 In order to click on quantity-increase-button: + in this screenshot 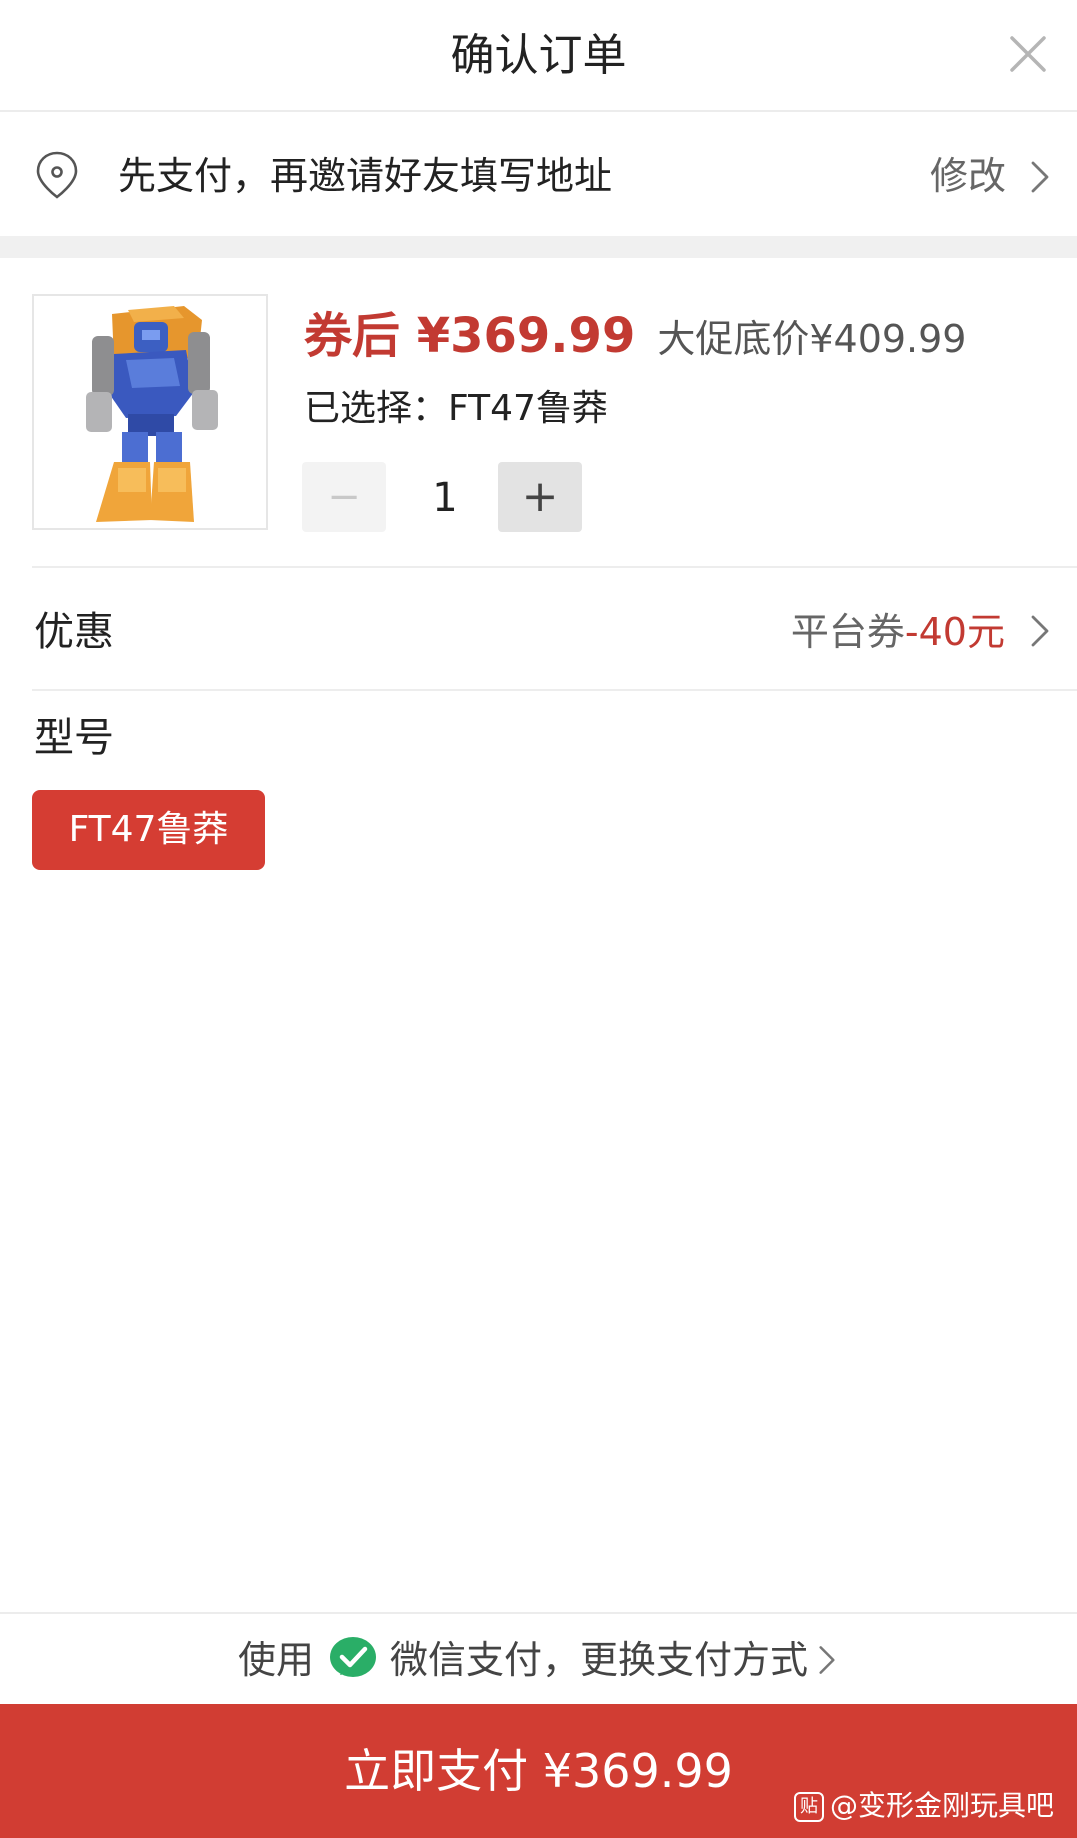, I will do `click(540, 497)`.